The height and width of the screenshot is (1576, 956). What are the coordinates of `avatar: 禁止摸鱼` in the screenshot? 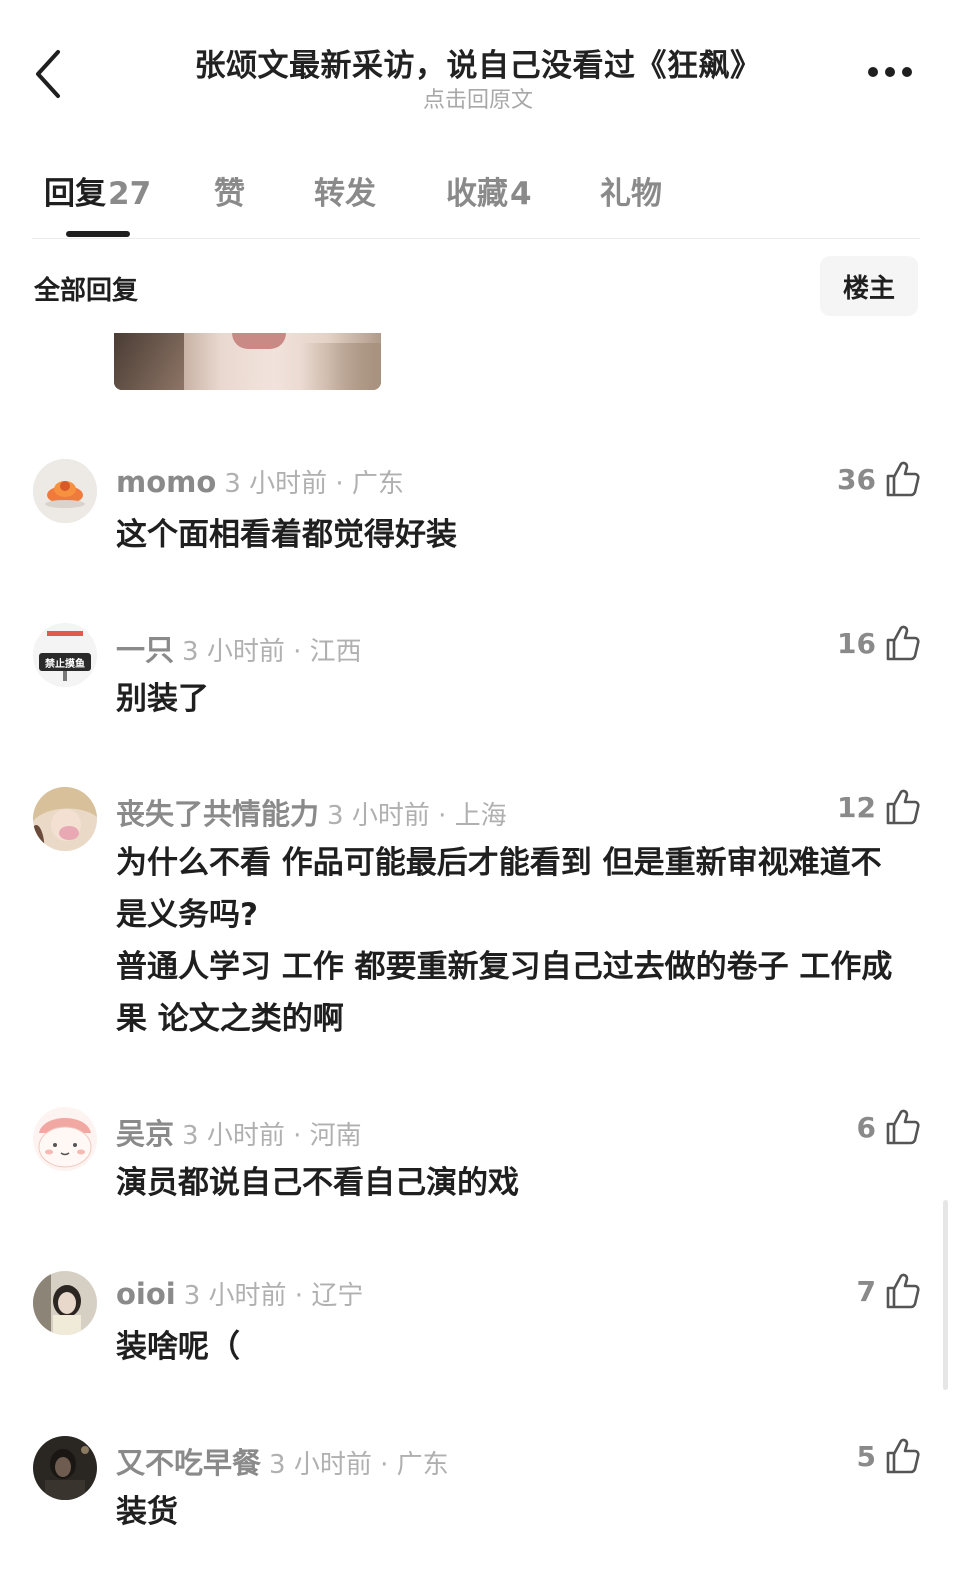 It's located at (65, 655).